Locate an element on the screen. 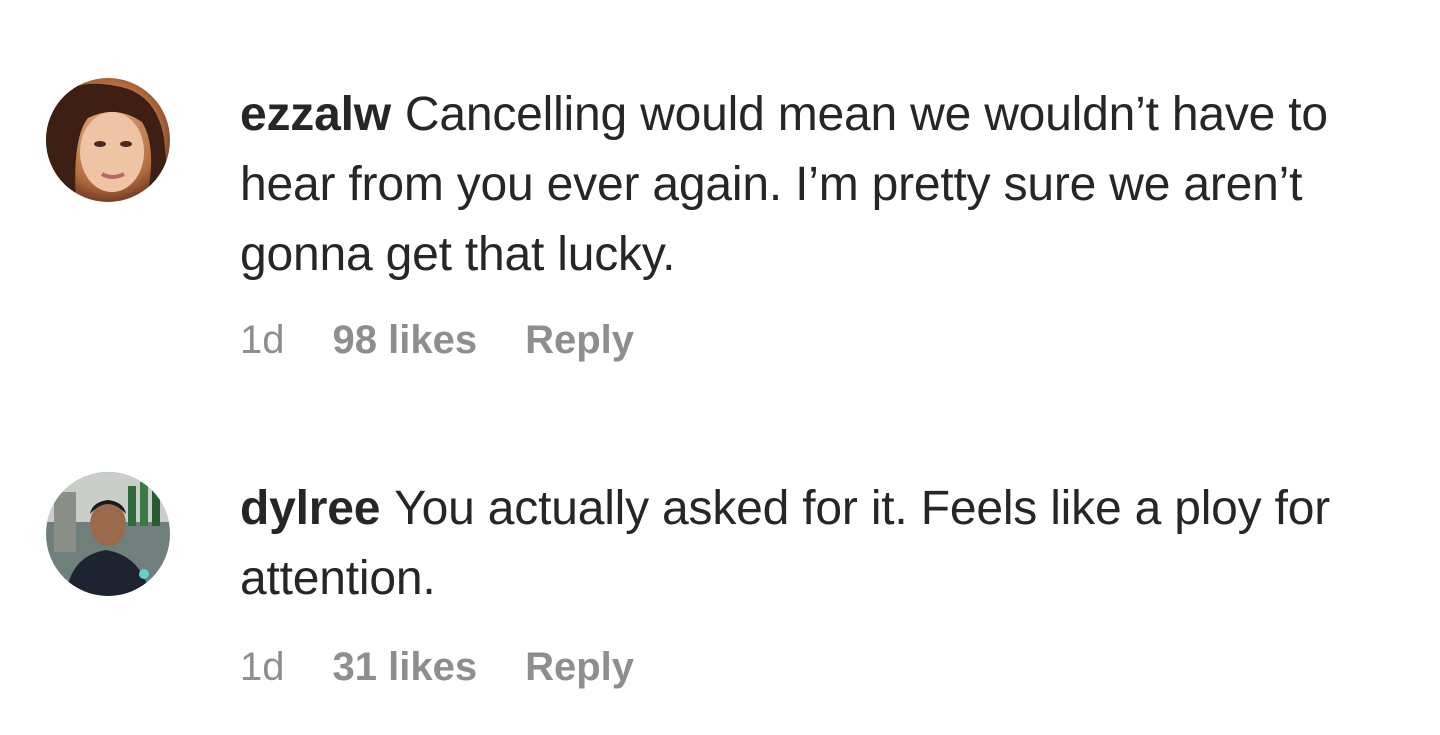 This screenshot has width=1440, height=735. comment-username: ezzalw is located at coordinates (315, 114).